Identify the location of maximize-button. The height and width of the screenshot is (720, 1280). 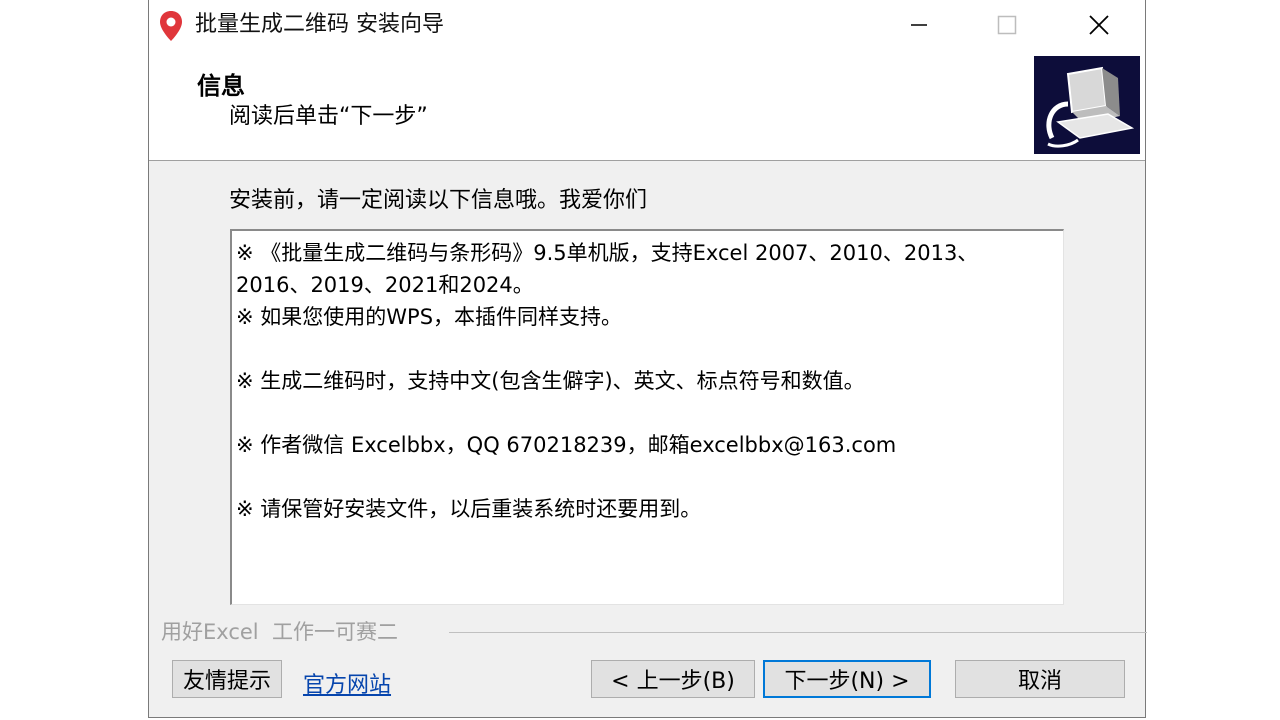
(1007, 25).